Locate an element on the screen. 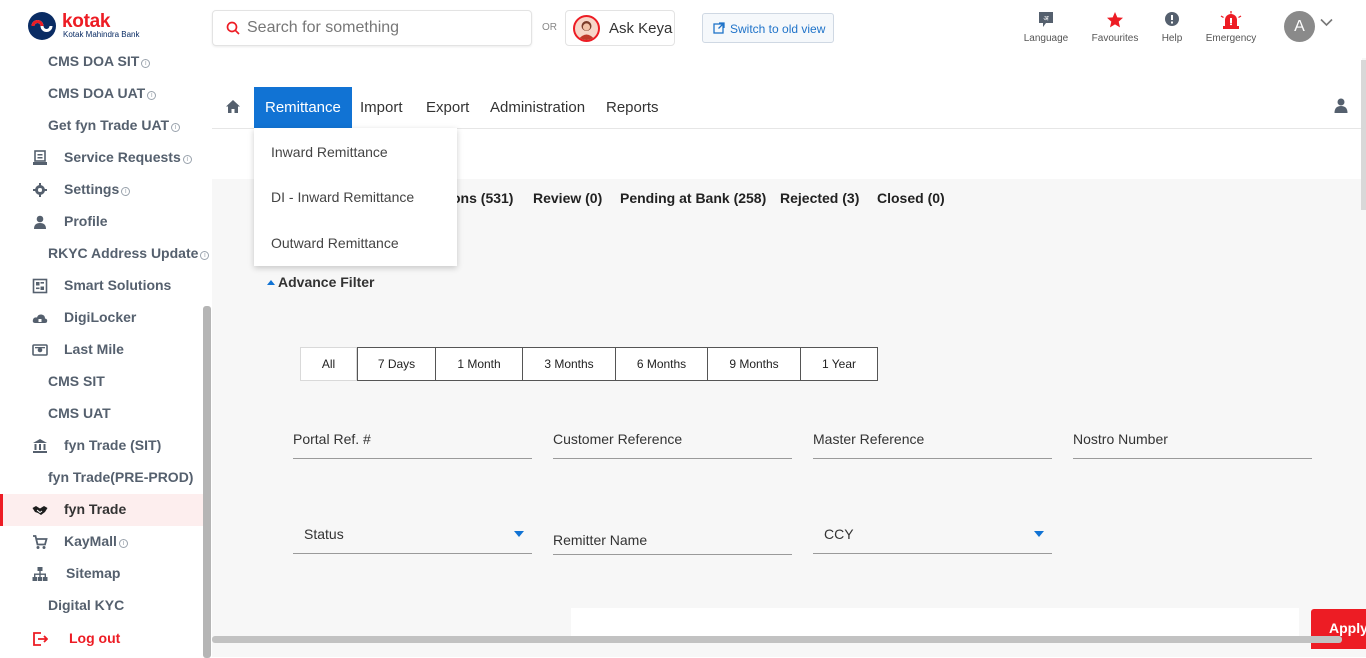 The image size is (1366, 658). language-button: अ Language is located at coordinates (1046, 27).